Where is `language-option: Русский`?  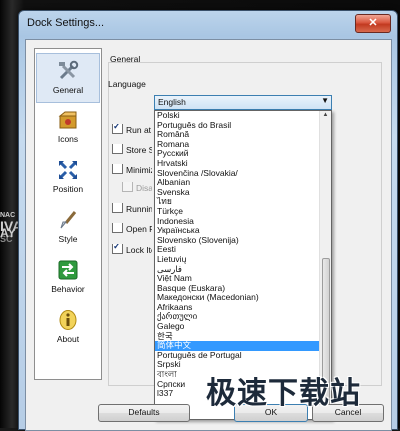 language-option: Русский is located at coordinates (237, 154).